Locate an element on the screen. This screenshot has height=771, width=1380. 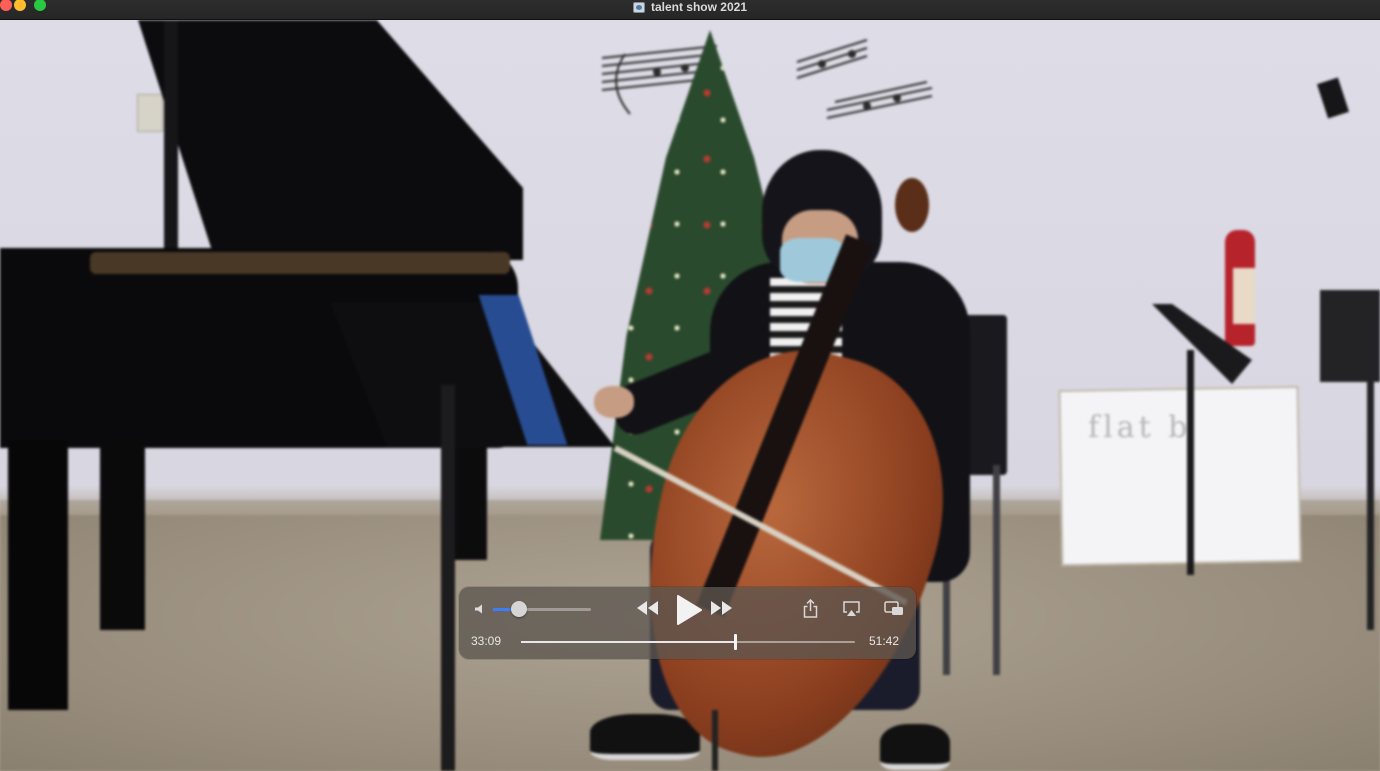
chair-leg is located at coordinates (996, 570).